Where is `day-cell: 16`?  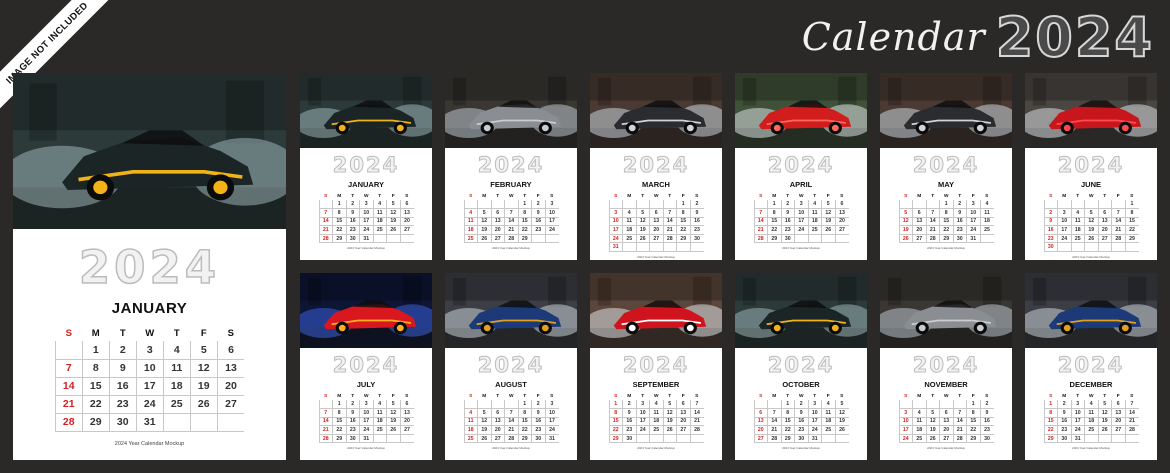 day-cell: 16 is located at coordinates (1050, 230).